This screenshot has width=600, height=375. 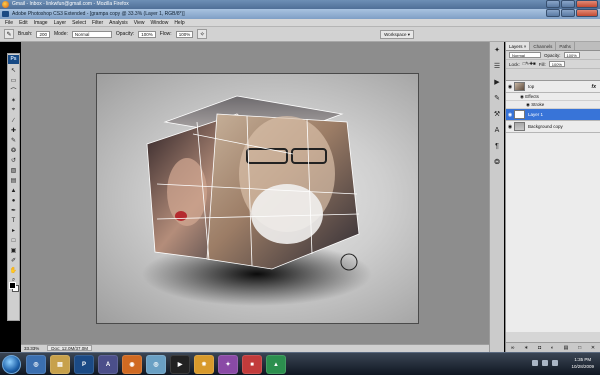 What do you see at coordinates (9, 23) in the screenshot?
I see `menu-file: File` at bounding box center [9, 23].